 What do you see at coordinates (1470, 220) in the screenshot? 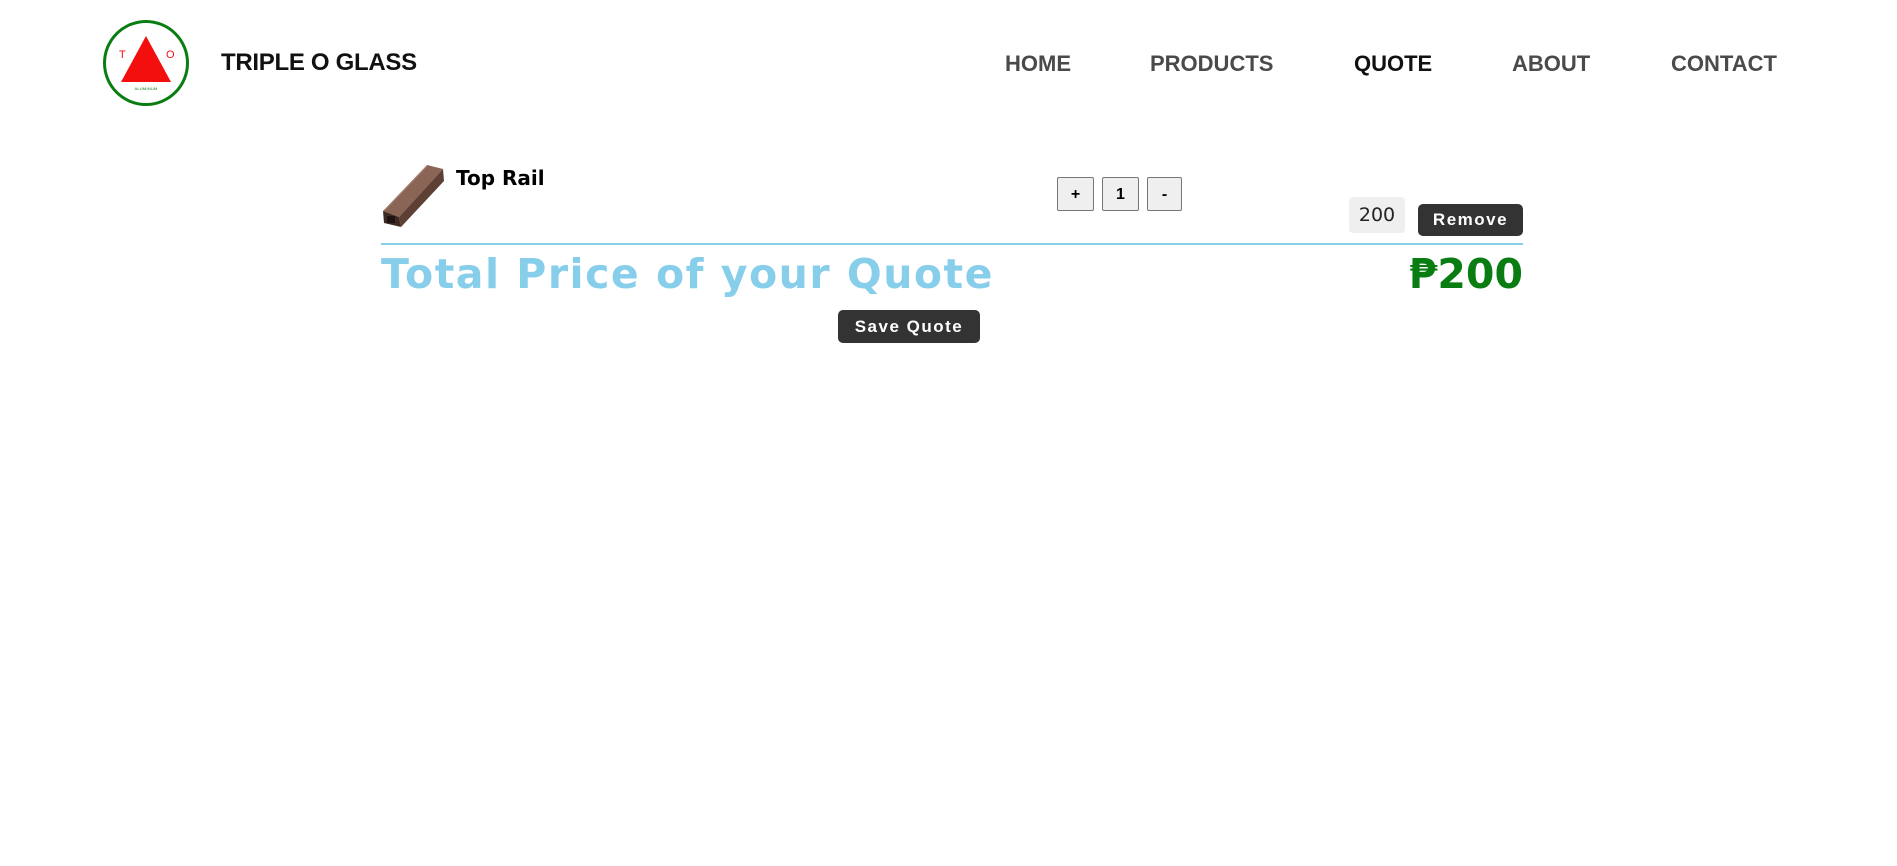
I see `remove-button: Remove` at bounding box center [1470, 220].